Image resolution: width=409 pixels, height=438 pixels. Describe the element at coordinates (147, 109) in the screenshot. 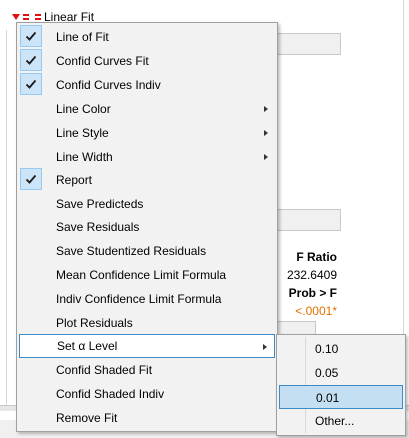

I see `menu-item-line-color: Line Color` at that location.